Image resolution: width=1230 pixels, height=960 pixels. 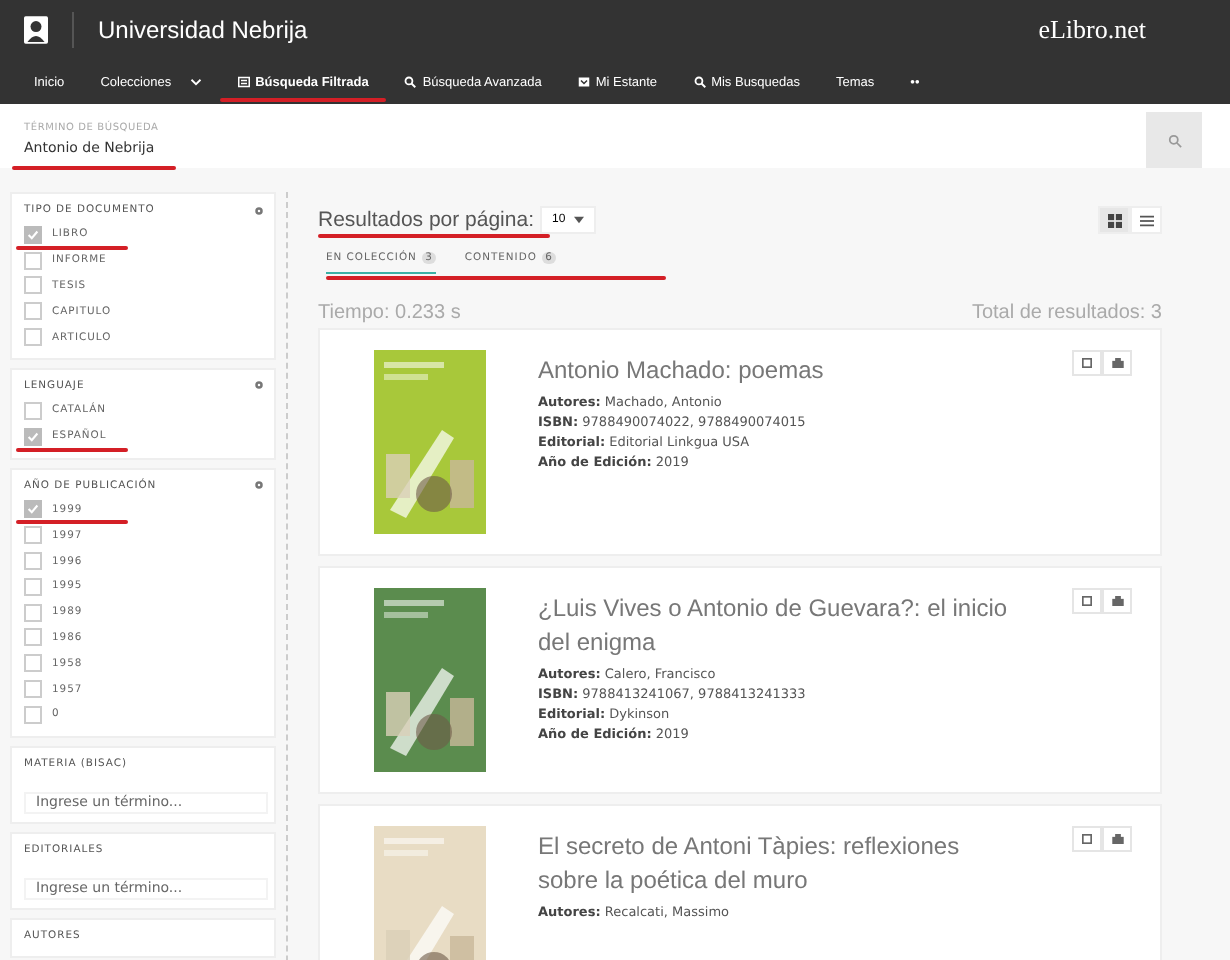 What do you see at coordinates (779, 371) in the screenshot?
I see `book-title: Antonio Machado: poemas` at bounding box center [779, 371].